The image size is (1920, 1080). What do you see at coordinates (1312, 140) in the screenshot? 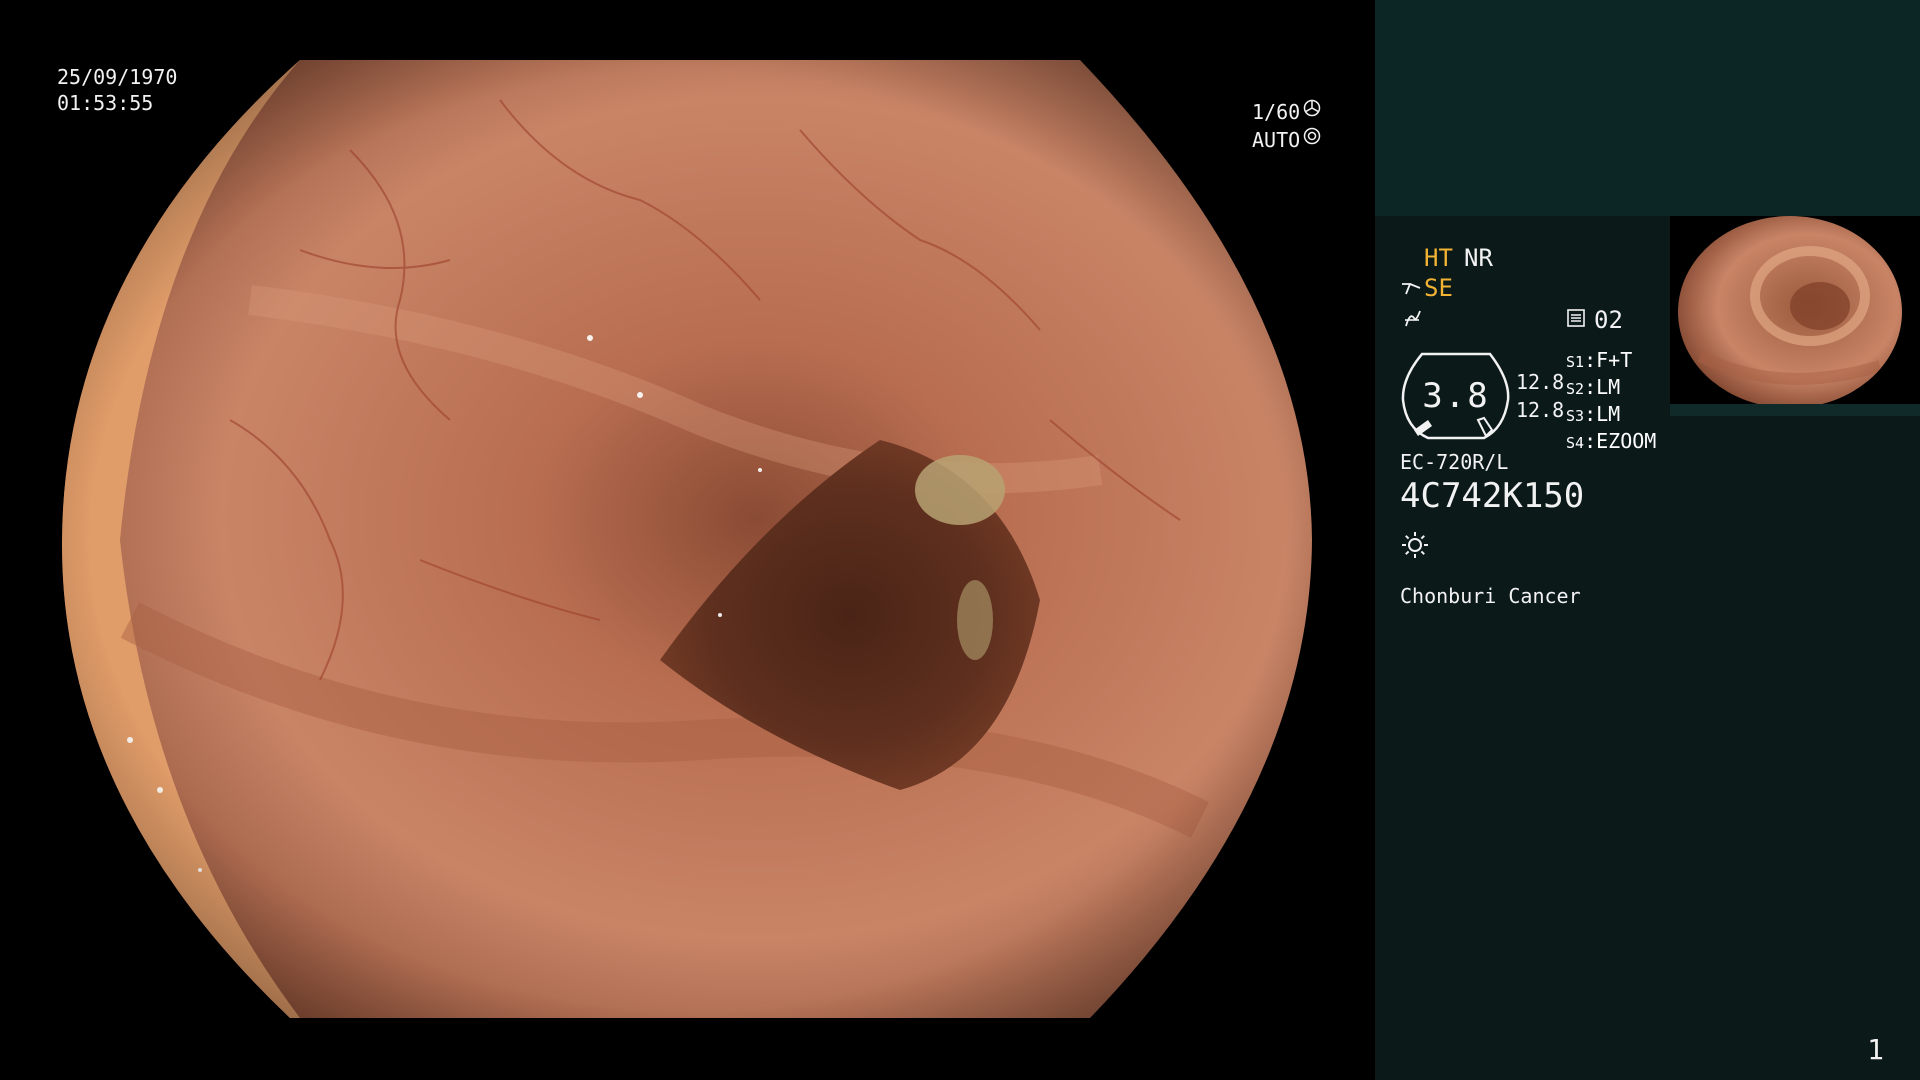
I see `iris-icon` at bounding box center [1312, 140].